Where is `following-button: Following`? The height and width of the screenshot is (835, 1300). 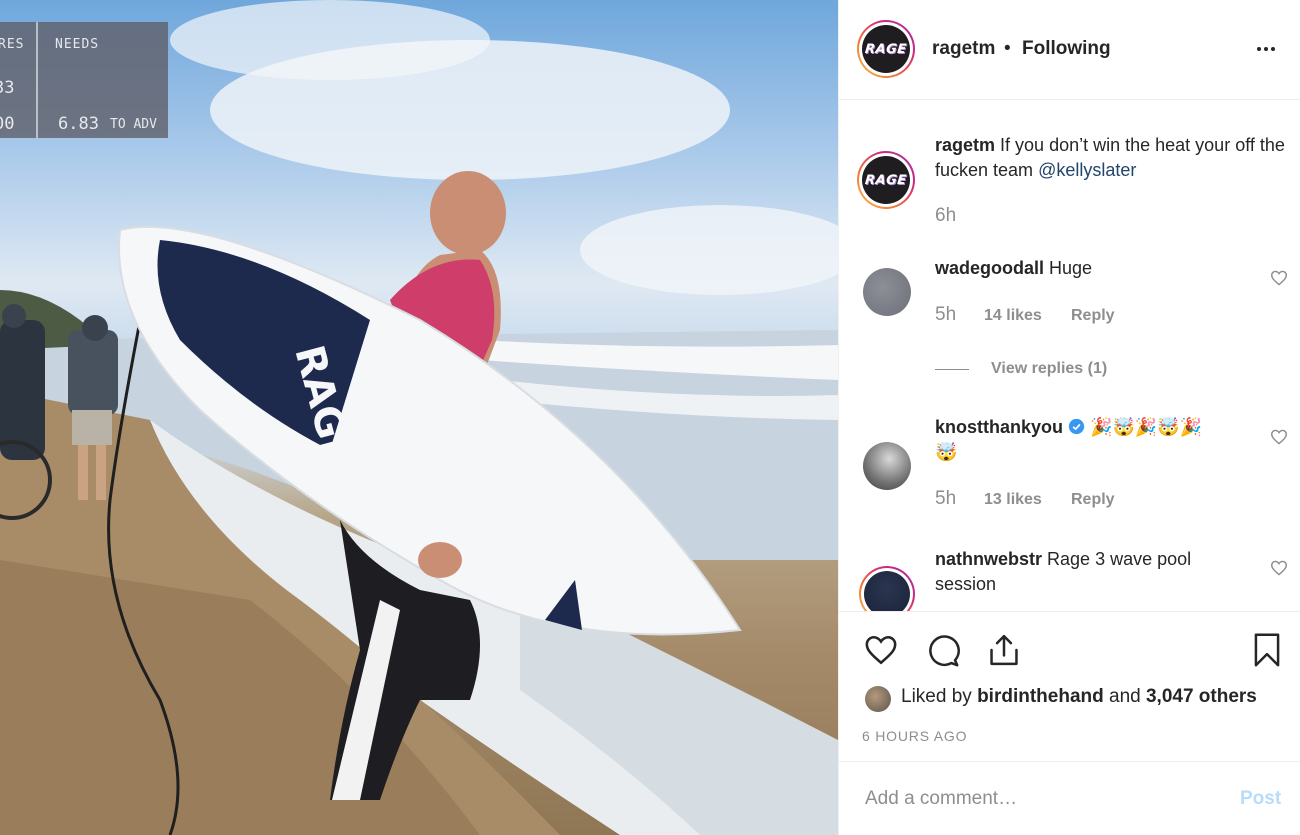 following-button: Following is located at coordinates (1066, 49).